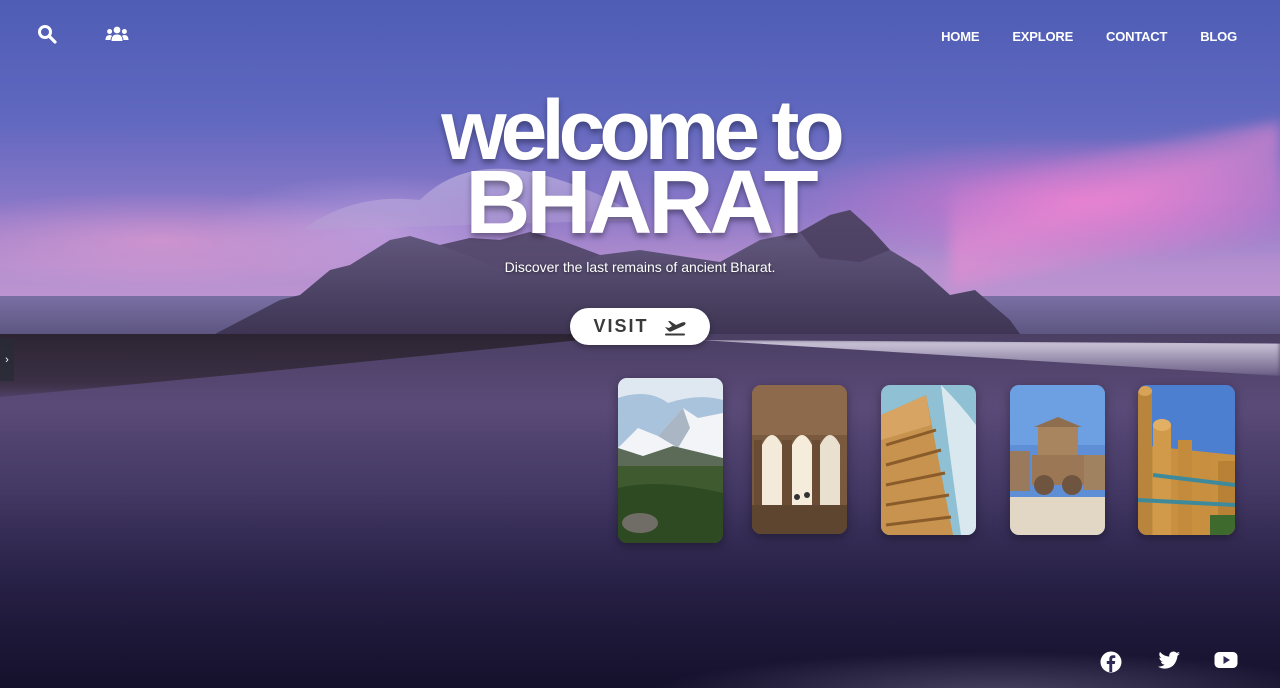 This screenshot has height=688, width=1280. What do you see at coordinates (641, 203) in the screenshot?
I see `hero-heading-line2: BHARAT` at bounding box center [641, 203].